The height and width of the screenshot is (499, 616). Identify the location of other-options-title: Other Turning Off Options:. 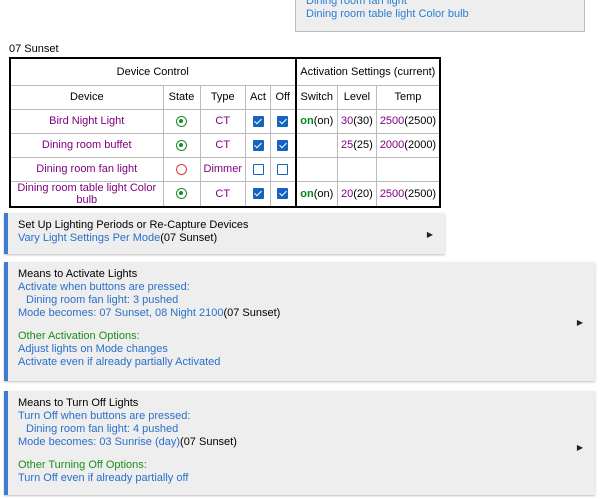
(82, 465).